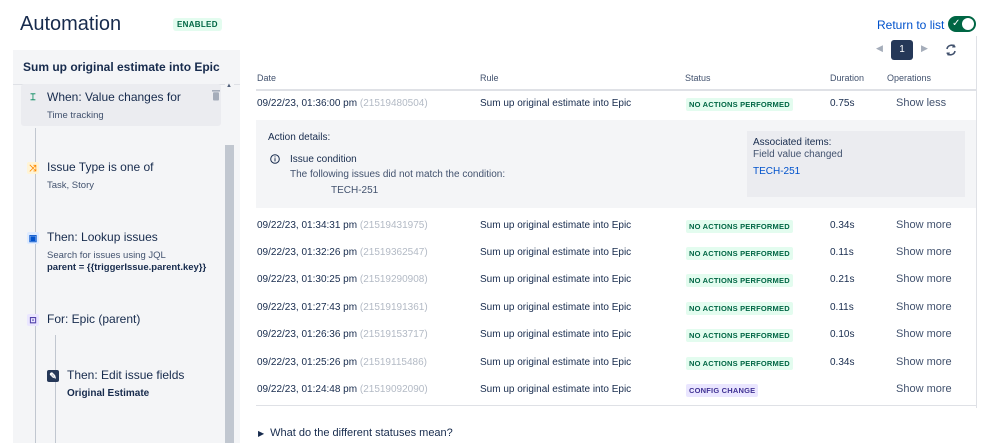  Describe the element at coordinates (342, 279) in the screenshot. I see `row-date: 09/22/23, 01:30:25 pm (21519290908)` at that location.